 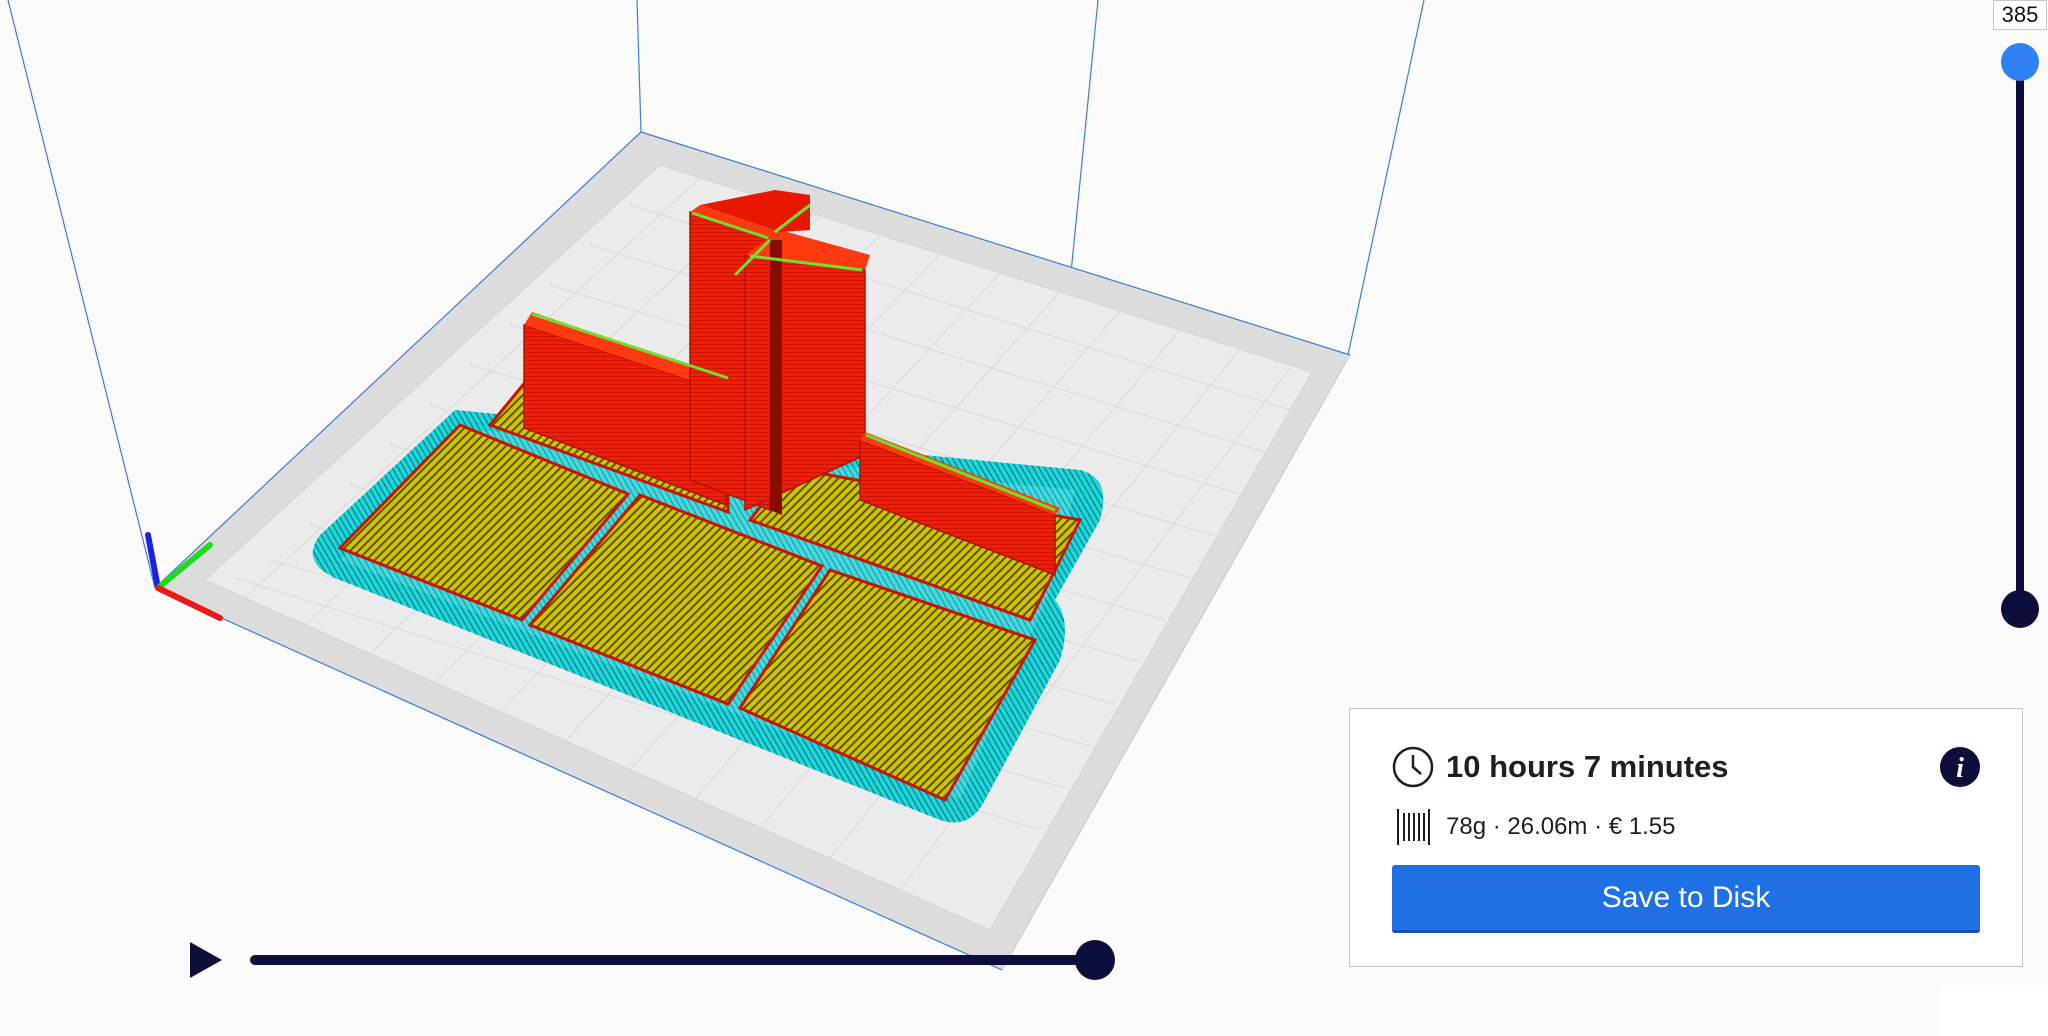 I want to click on save-to-disk-button: Save to Disk, so click(x=1686, y=899).